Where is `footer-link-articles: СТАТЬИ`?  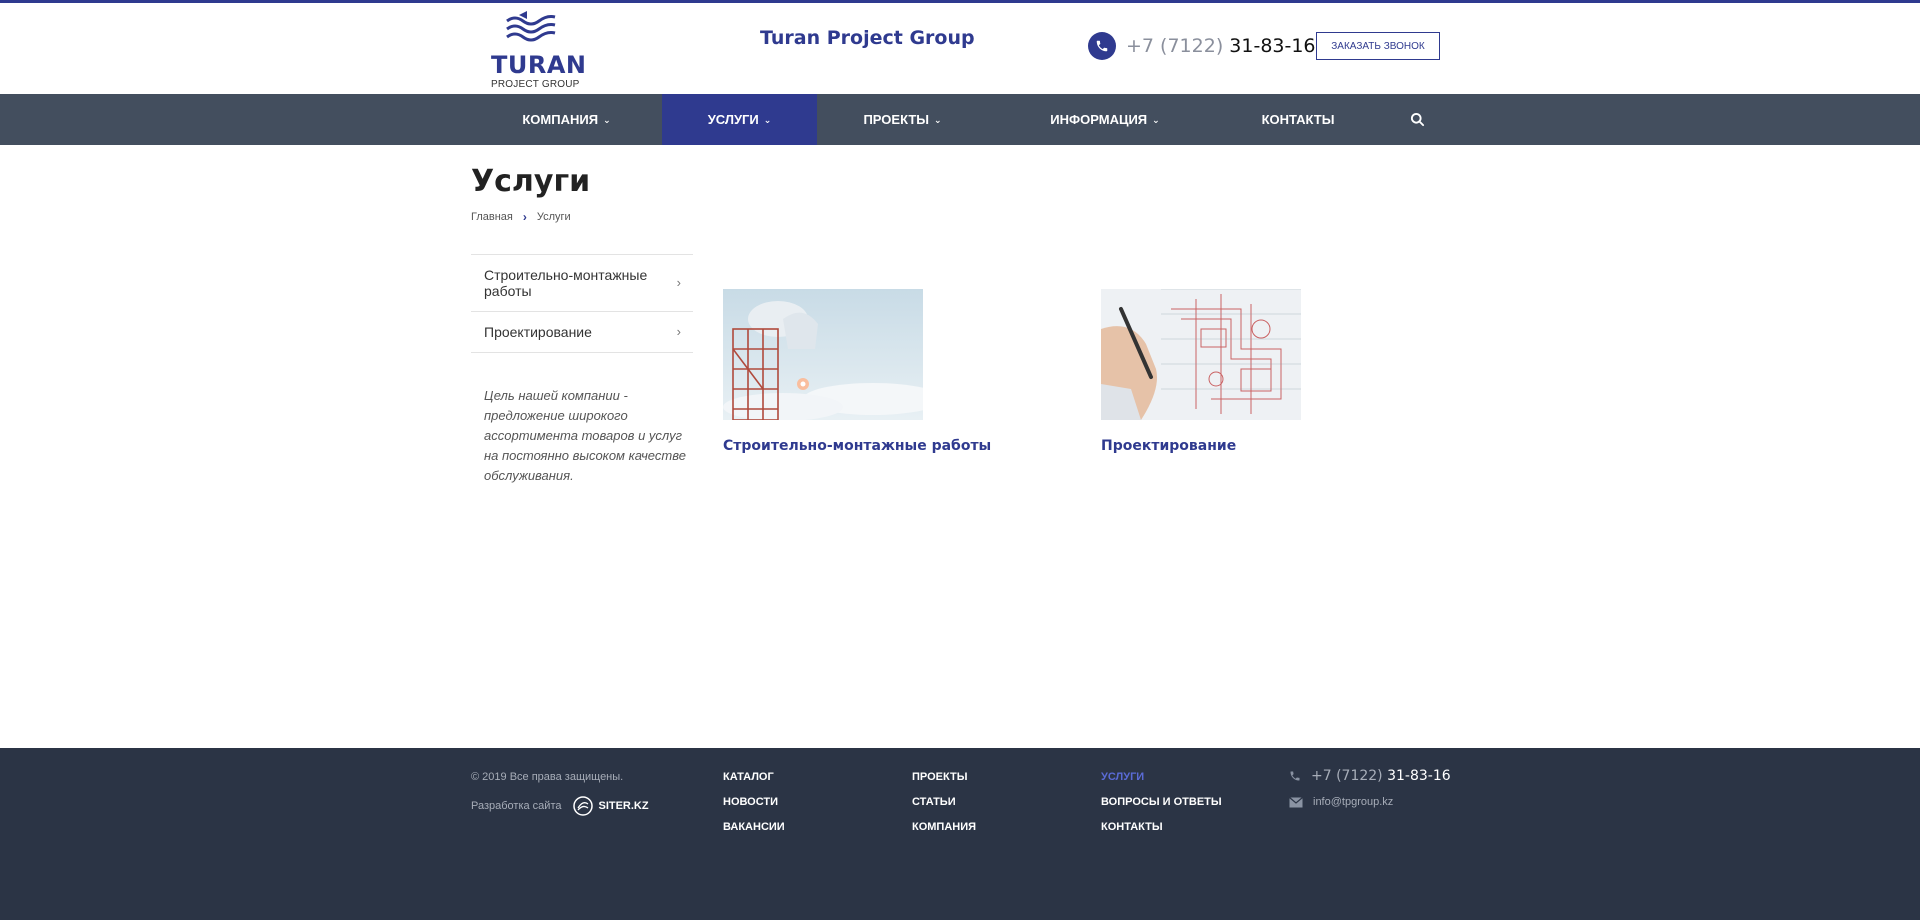
footer-link-articles: СТАТЬИ is located at coordinates (944, 802).